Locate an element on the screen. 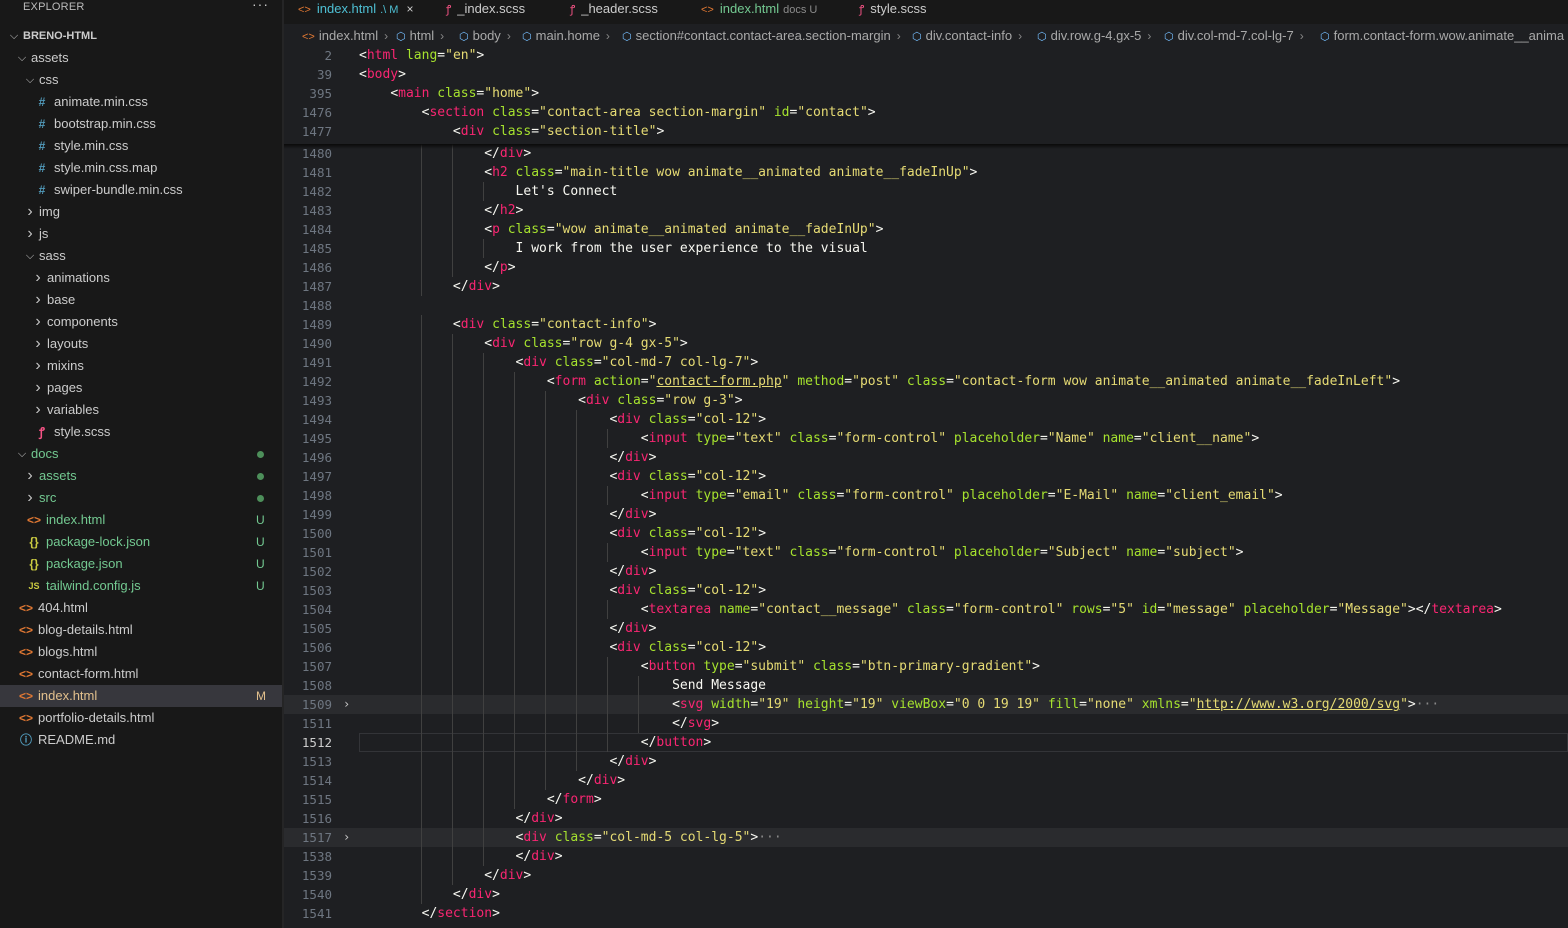 The width and height of the screenshot is (1568, 928). code-text: </div> is located at coordinates (539, 818).